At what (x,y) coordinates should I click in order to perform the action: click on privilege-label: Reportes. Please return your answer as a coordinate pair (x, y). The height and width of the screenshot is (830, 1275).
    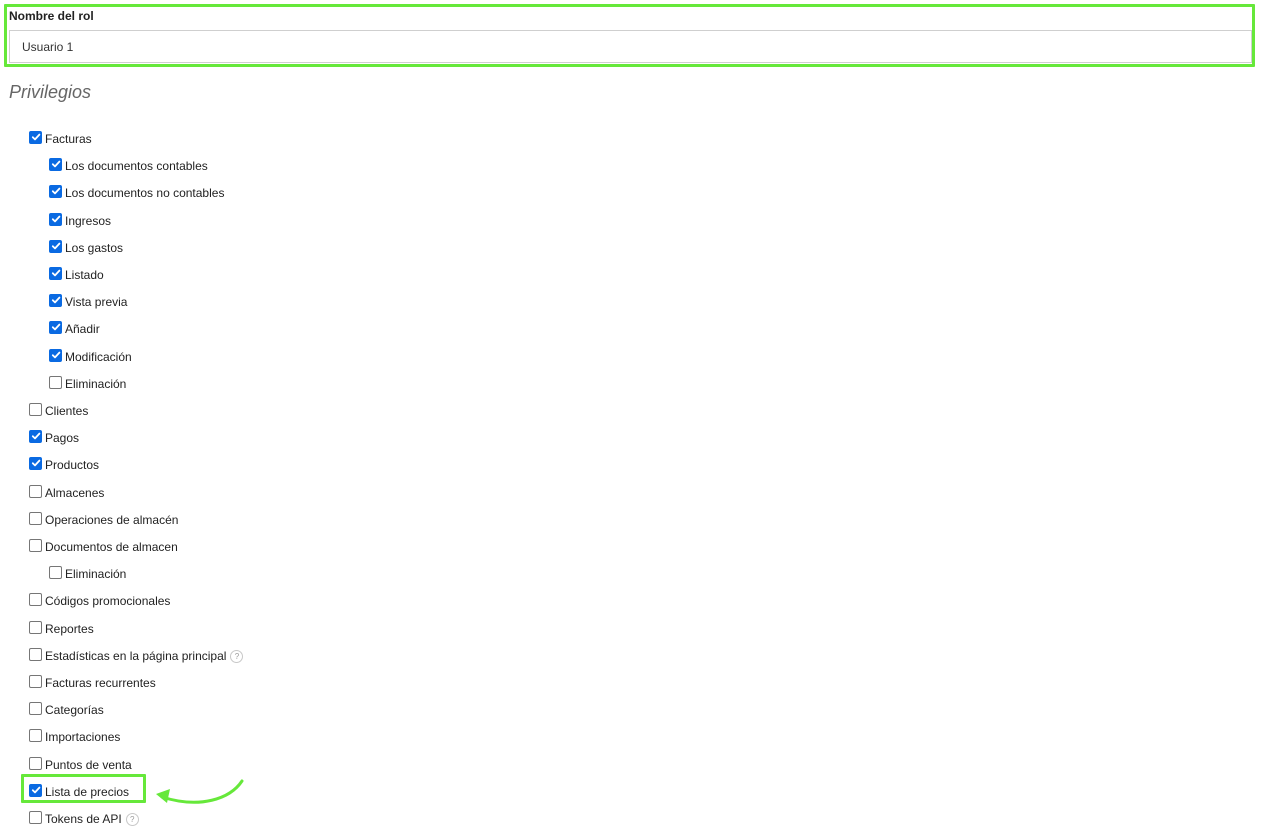
    Looking at the image, I should click on (69, 629).